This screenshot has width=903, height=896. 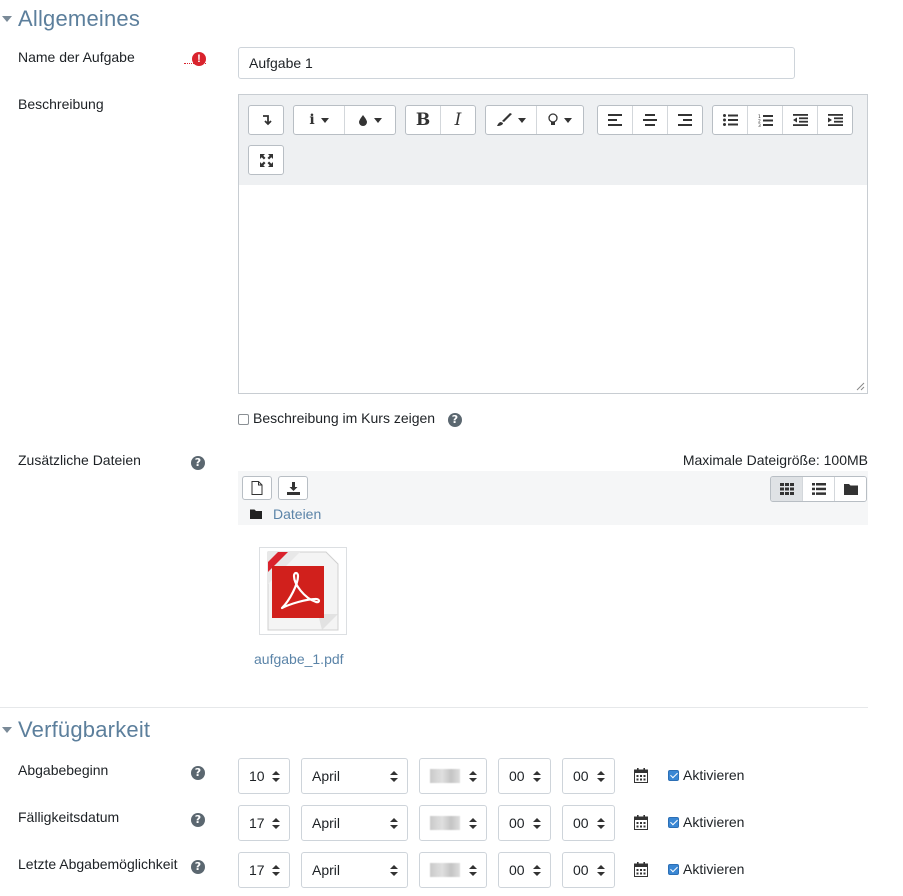 I want to click on name-input: Aufgabe 1, so click(x=516, y=63).